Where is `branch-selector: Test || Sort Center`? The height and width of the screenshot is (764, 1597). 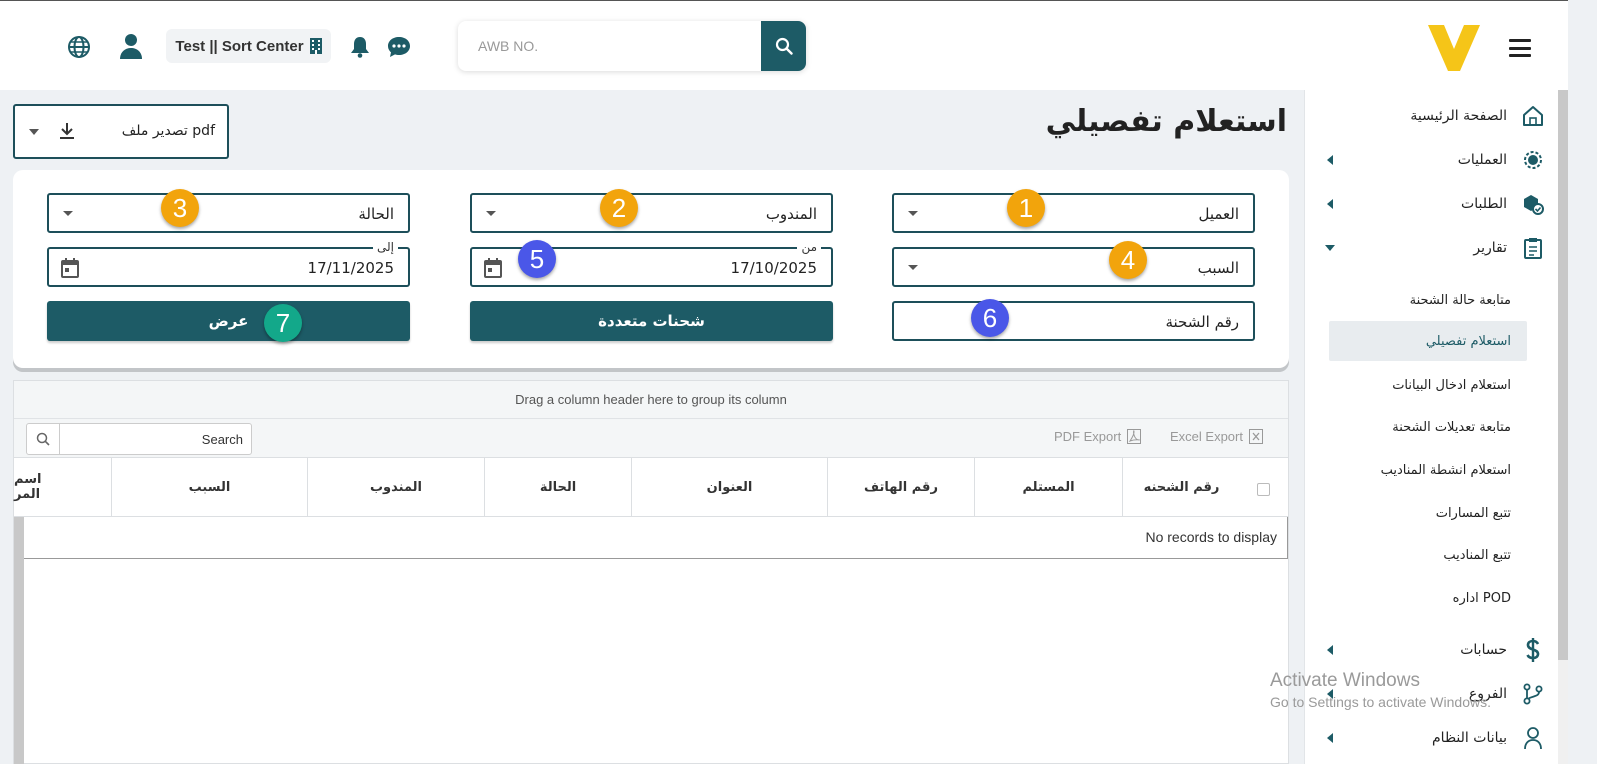 branch-selector: Test || Sort Center is located at coordinates (248, 46).